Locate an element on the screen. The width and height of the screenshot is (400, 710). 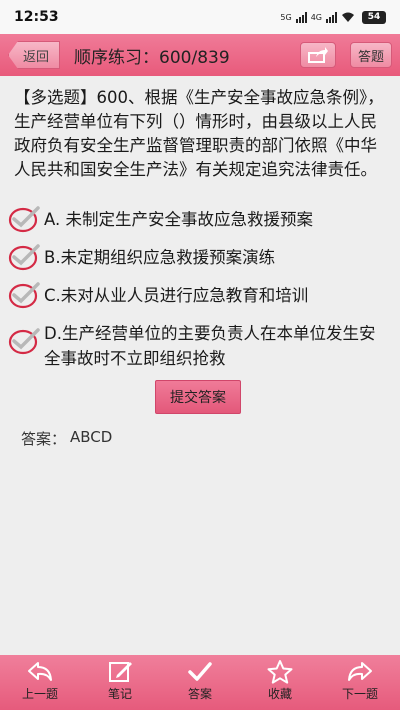
answer-result: 答案： ABCD is located at coordinates (66, 438).